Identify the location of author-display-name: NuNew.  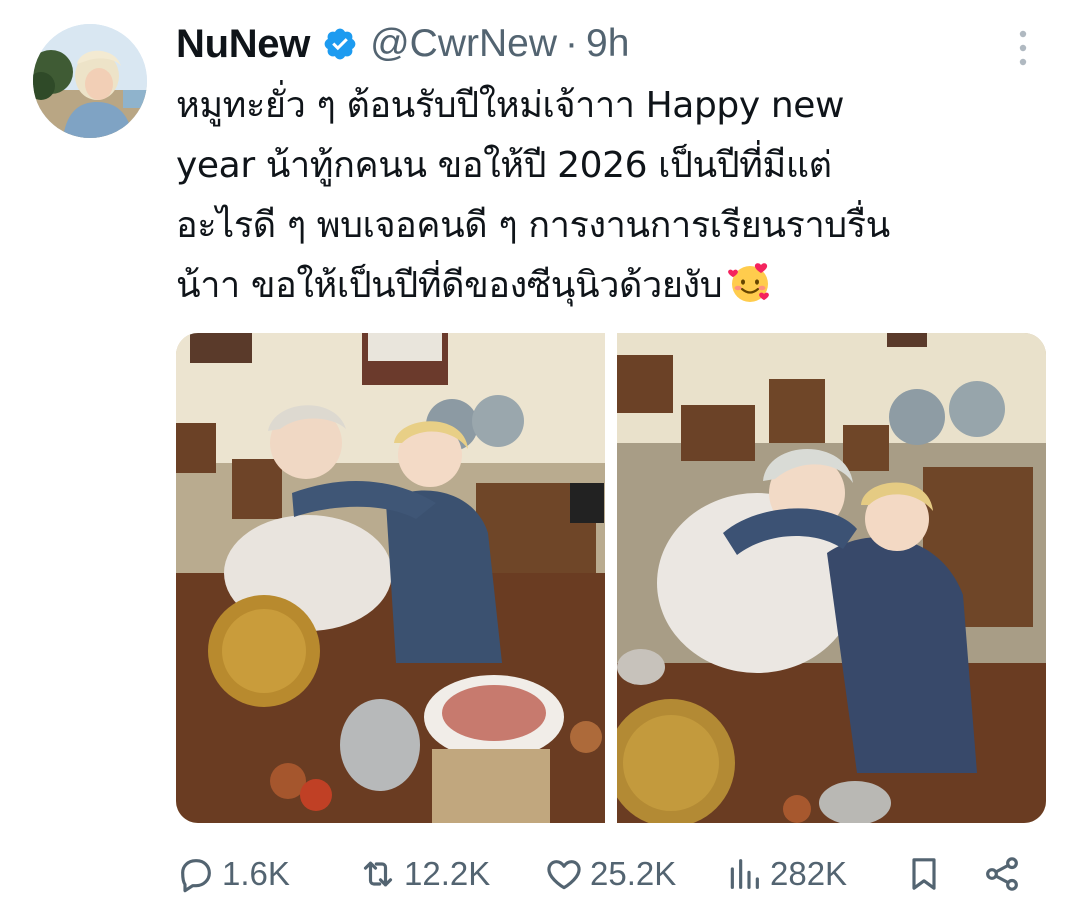
(243, 44).